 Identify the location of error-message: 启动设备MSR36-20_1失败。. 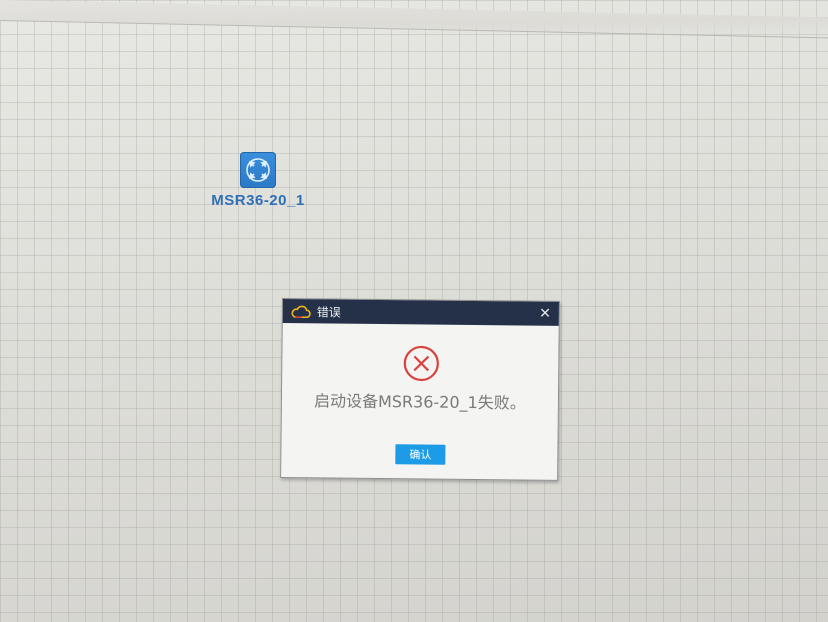
(419, 402).